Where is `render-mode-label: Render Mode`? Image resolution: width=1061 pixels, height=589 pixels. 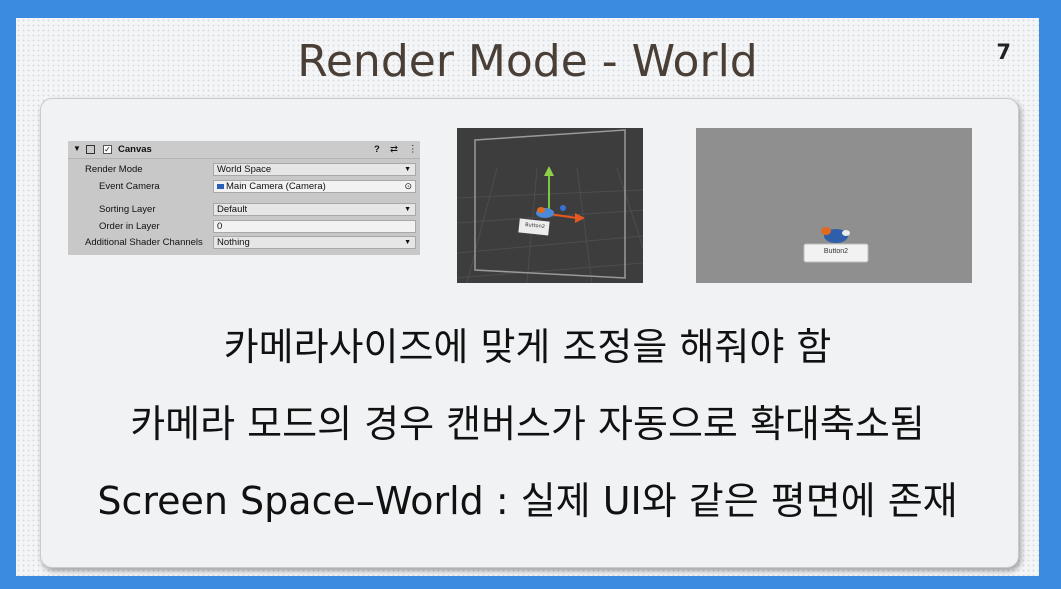
render-mode-label: Render Mode is located at coordinates (114, 169).